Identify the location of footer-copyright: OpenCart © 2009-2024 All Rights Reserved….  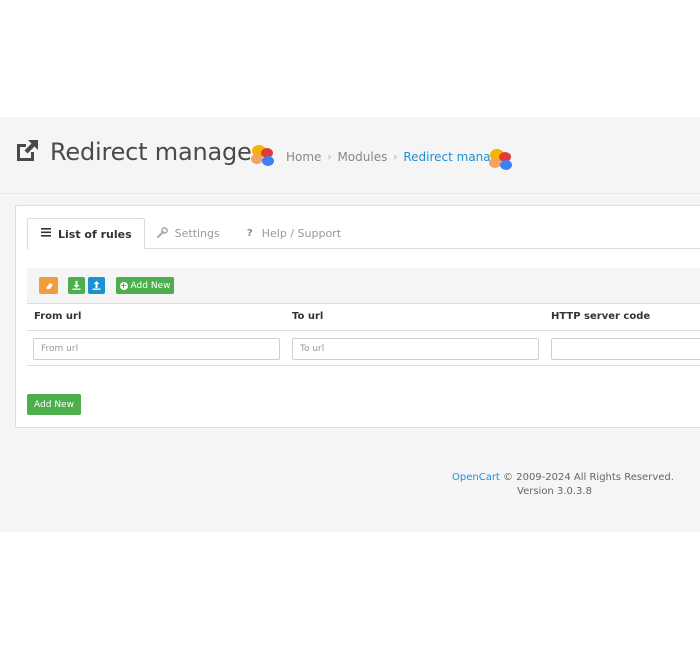
(563, 478).